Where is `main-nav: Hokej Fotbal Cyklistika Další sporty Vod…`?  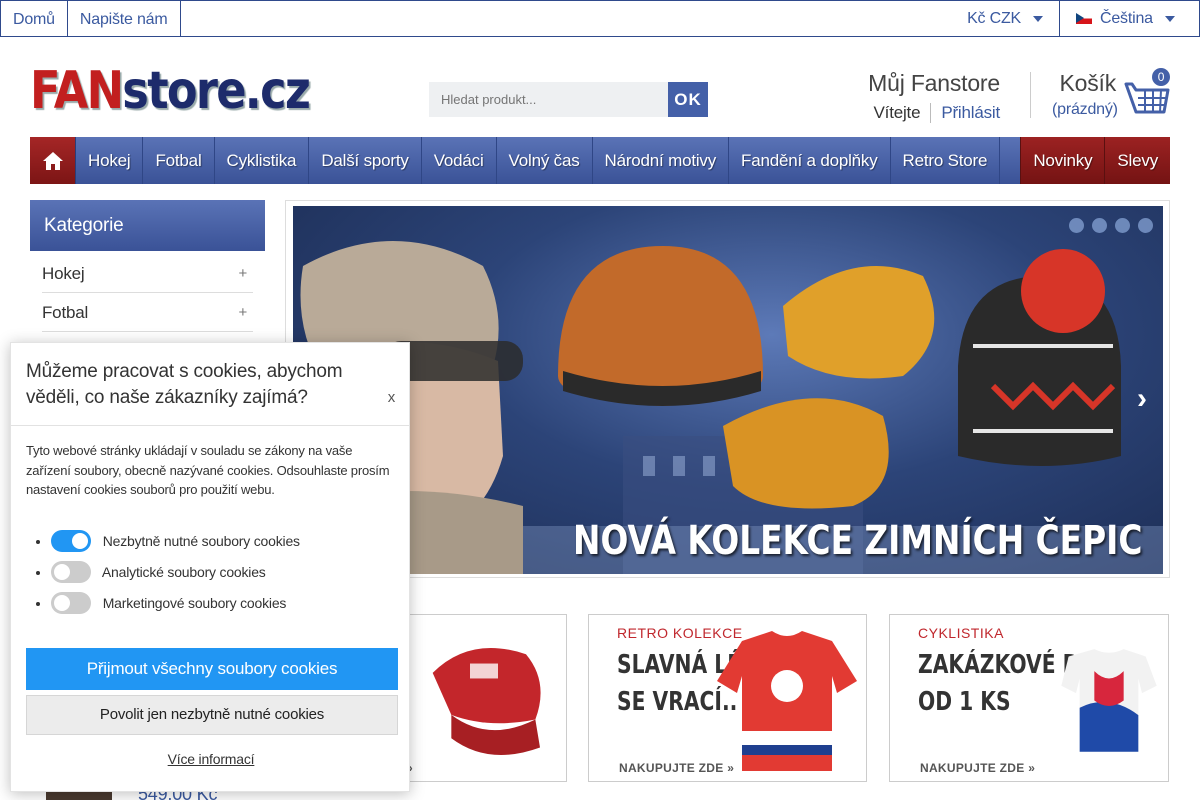
main-nav: Hokej Fotbal Cyklistika Další sporty Vod… is located at coordinates (600, 160).